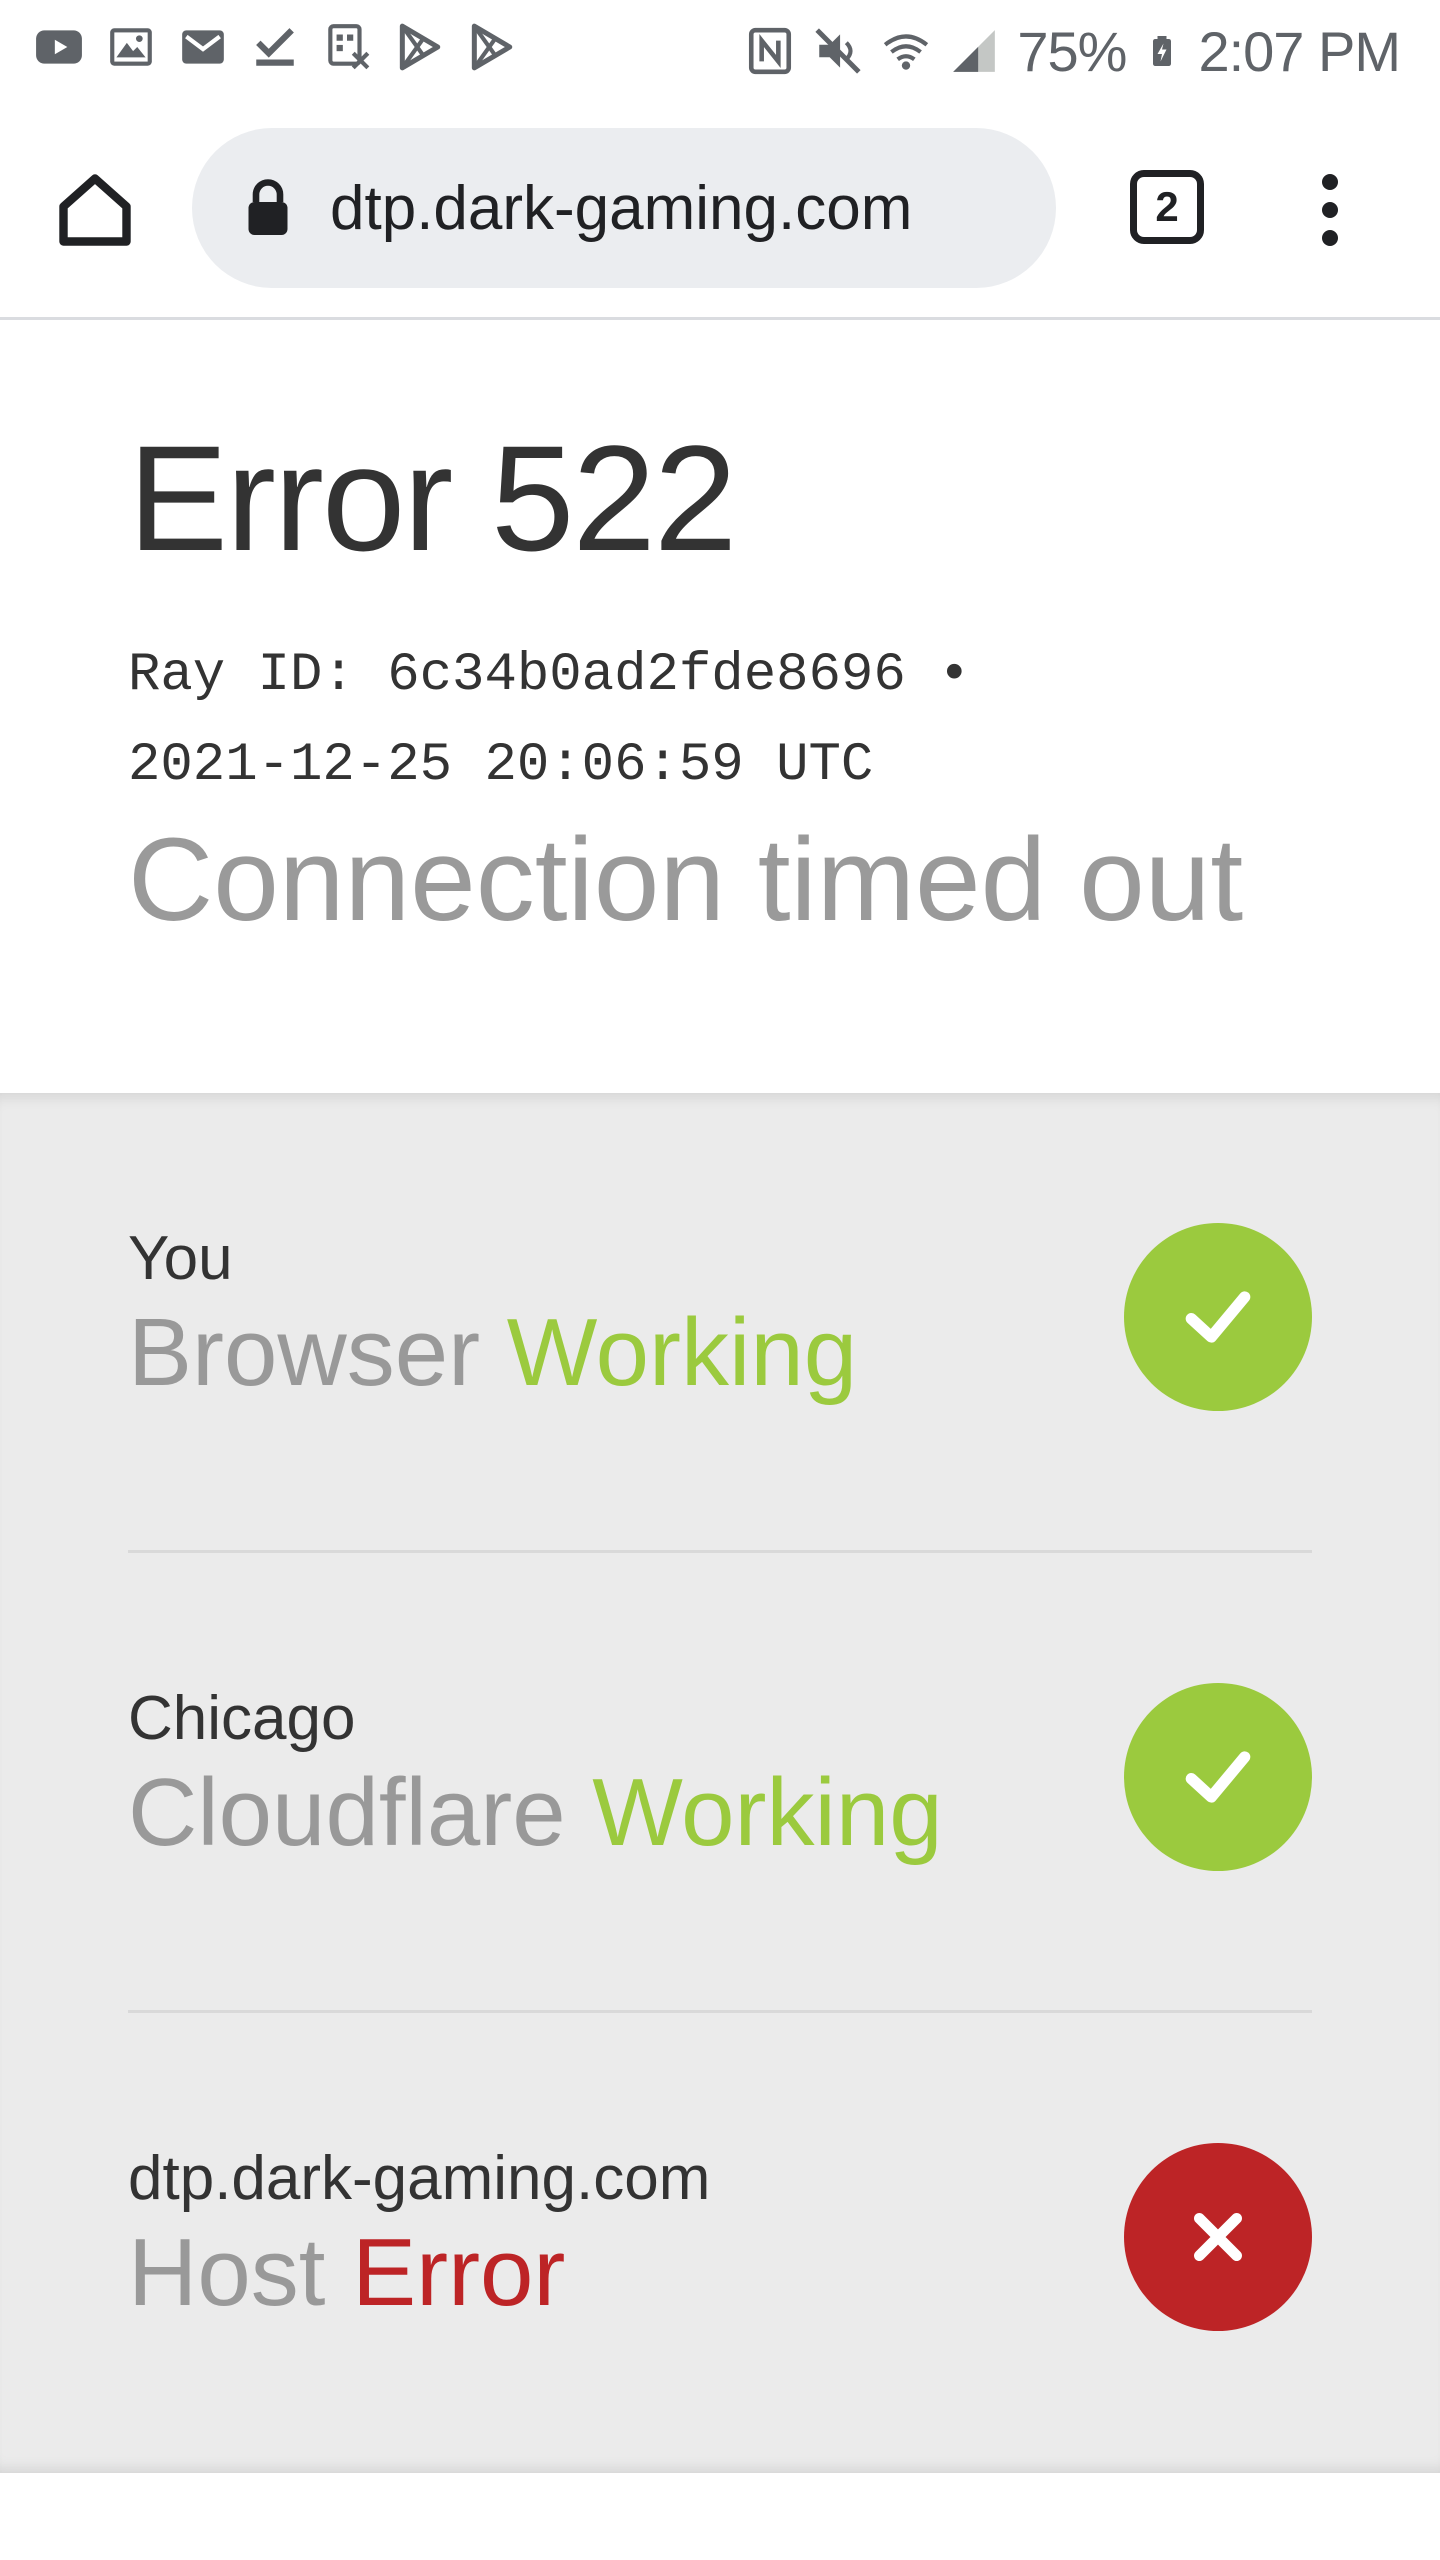 Image resolution: width=1440 pixels, height=2560 pixels. I want to click on status-item-host: dtp.dark-gaming.com Host Error, so click(720, 2243).